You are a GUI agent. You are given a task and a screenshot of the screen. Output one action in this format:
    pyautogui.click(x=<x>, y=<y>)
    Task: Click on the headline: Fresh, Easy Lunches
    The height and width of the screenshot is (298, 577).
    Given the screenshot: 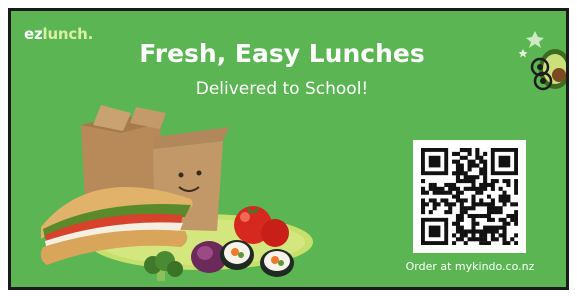 What is the action you would take?
    pyautogui.click(x=282, y=53)
    